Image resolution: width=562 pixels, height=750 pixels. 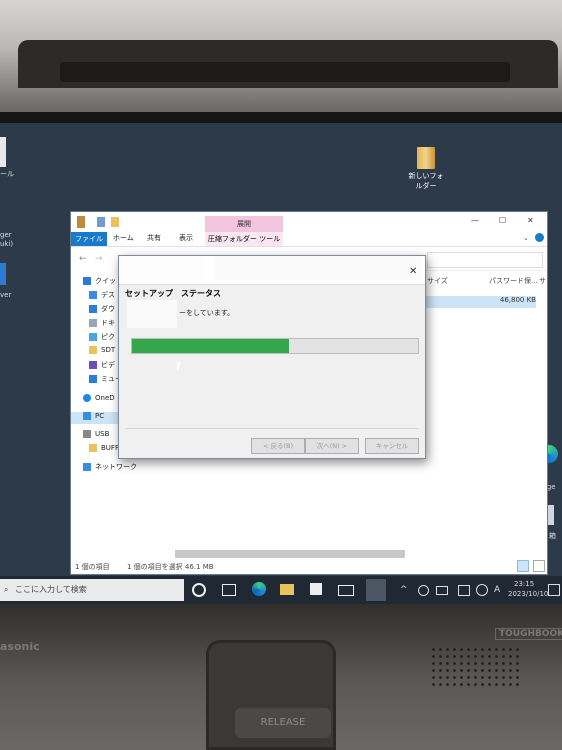 What do you see at coordinates (278, 446) in the screenshot?
I see `back-button: < 戻る(B)` at bounding box center [278, 446].